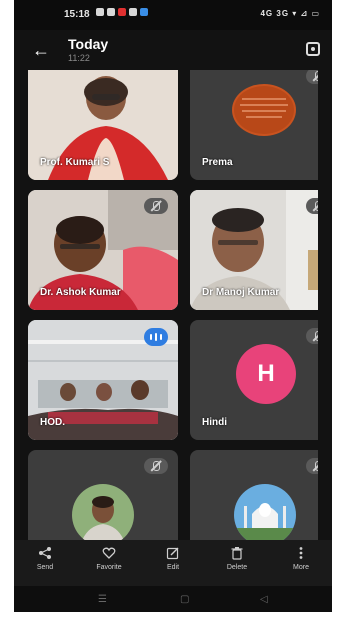 Image resolution: width=342 pixels, height=624 pixels. I want to click on menu-nav-icon: ☰, so click(102, 599).